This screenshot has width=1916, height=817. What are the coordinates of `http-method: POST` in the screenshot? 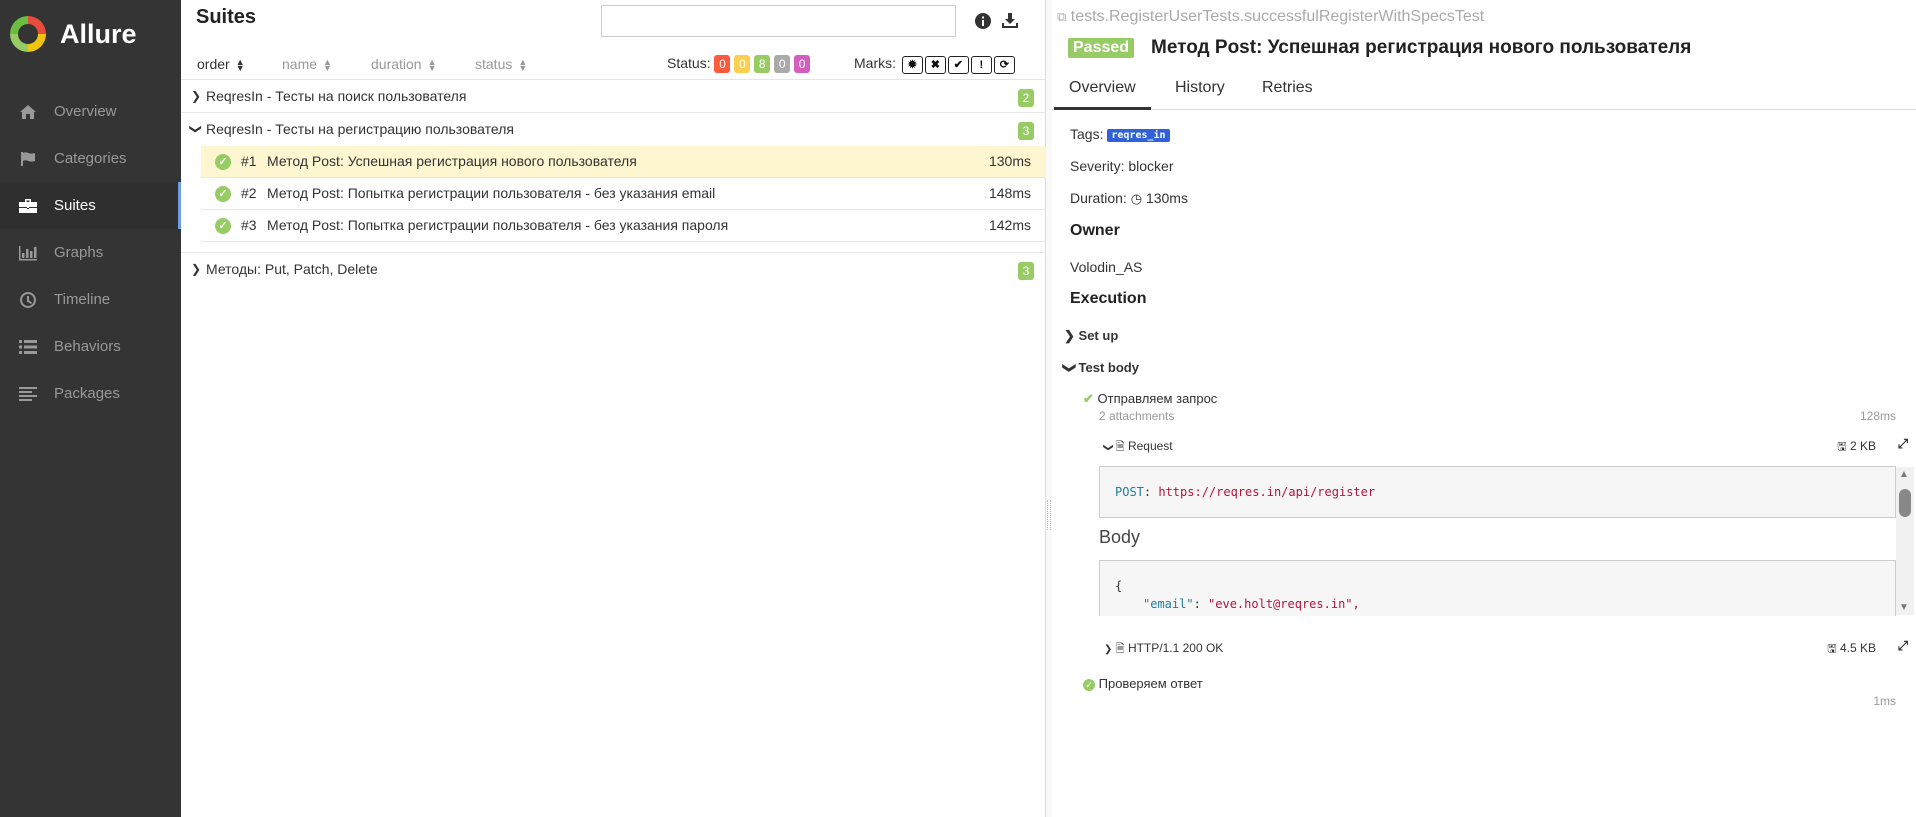 It's located at (1129, 492).